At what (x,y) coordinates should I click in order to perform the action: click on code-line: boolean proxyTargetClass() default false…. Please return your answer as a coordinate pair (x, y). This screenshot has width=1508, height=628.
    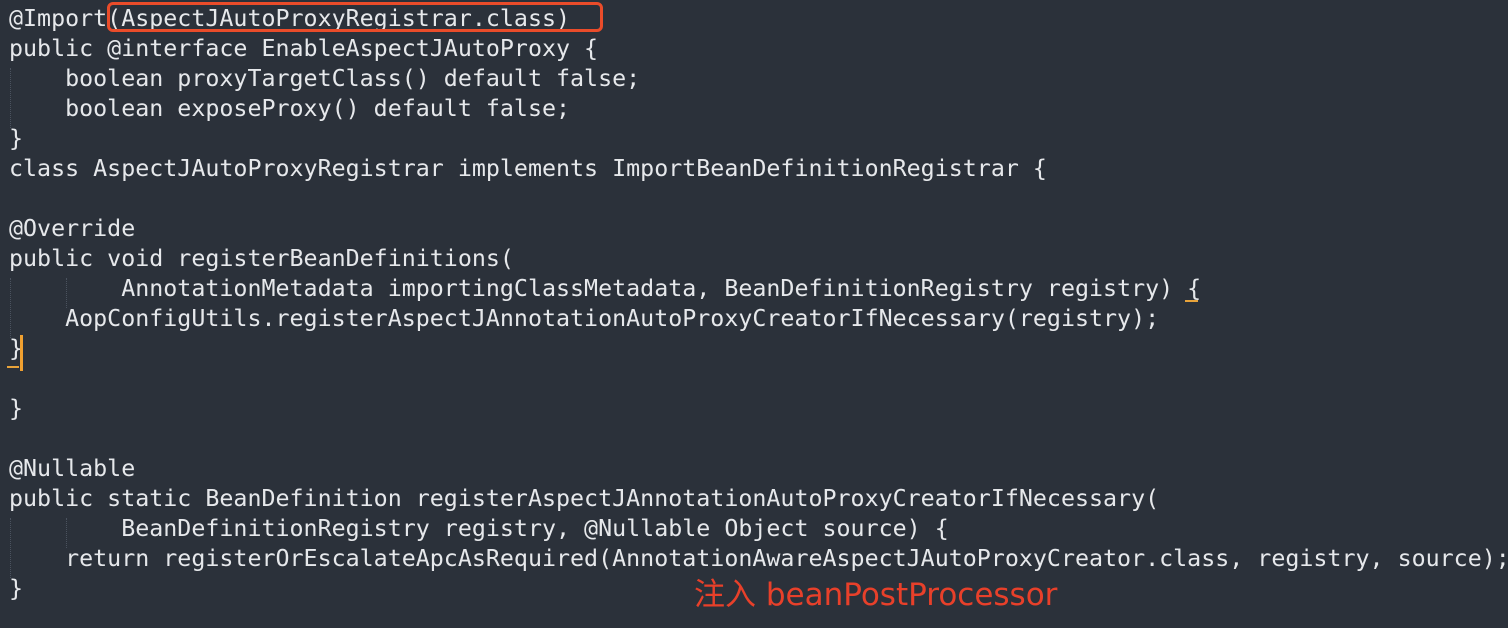
    Looking at the image, I should click on (324, 79).